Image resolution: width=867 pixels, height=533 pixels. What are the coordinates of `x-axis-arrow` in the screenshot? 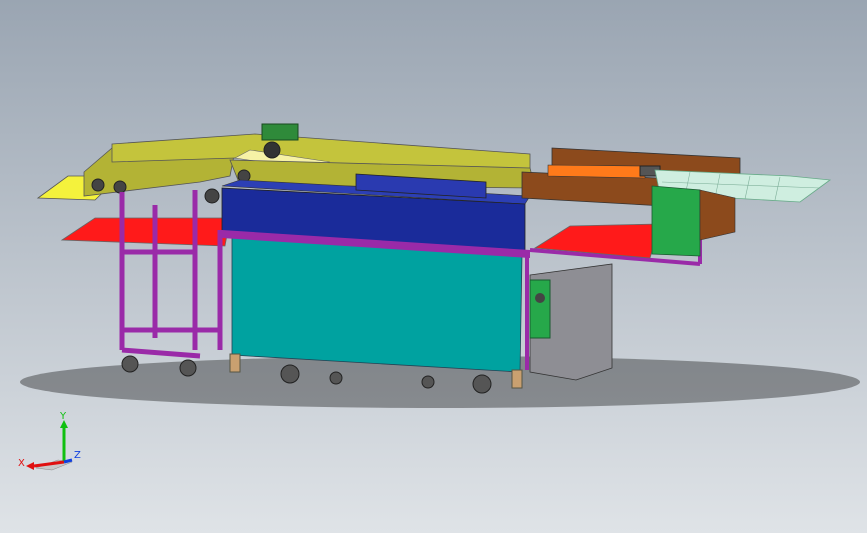 It's located at (30, 466).